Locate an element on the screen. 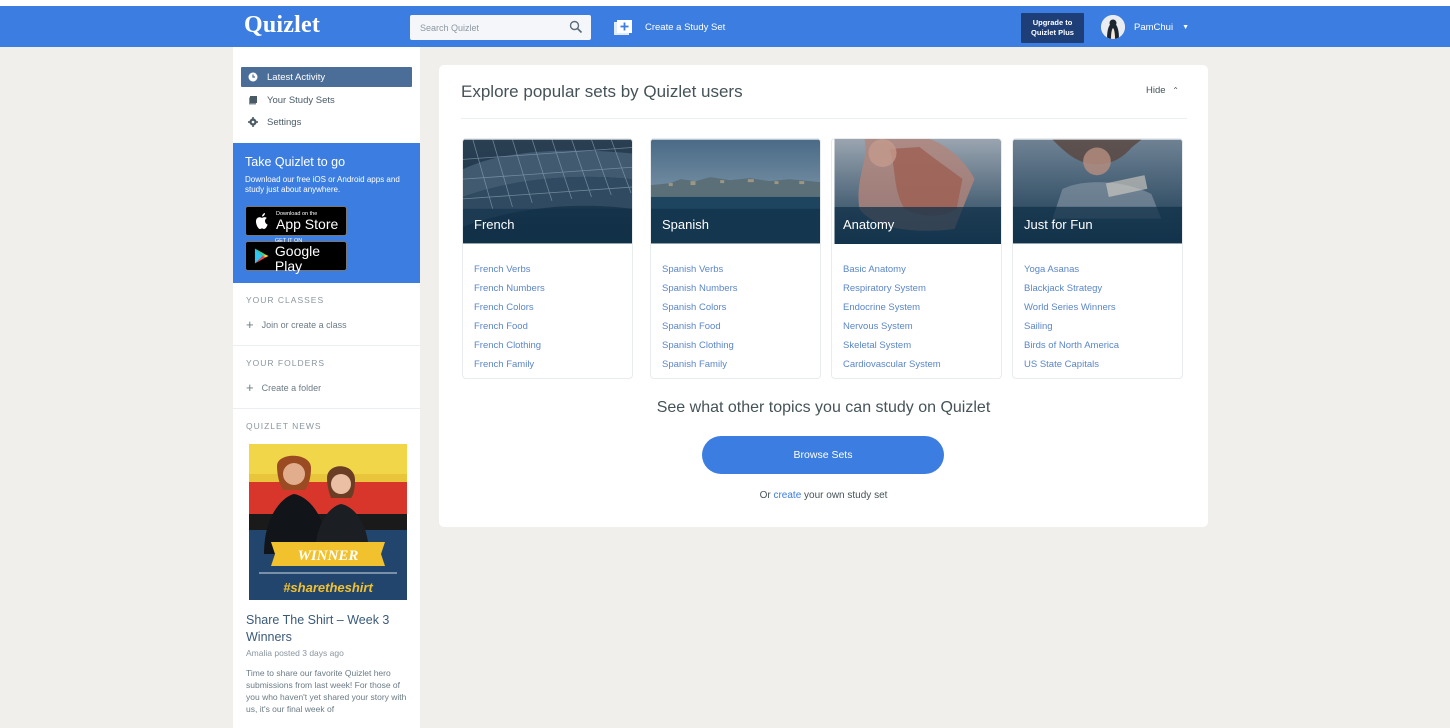 This screenshot has height=728, width=1450. hashtag-text: #sharetheshirt is located at coordinates (328, 587).